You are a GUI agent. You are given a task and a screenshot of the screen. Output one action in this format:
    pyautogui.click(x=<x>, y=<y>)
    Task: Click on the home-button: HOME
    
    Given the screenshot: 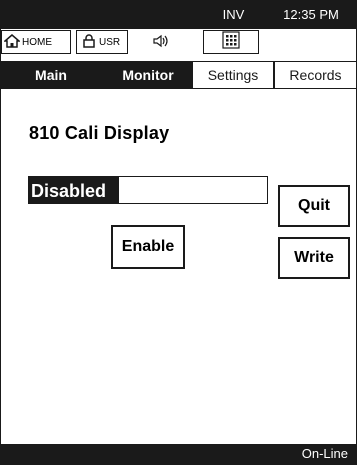 What is the action you would take?
    pyautogui.click(x=36, y=42)
    